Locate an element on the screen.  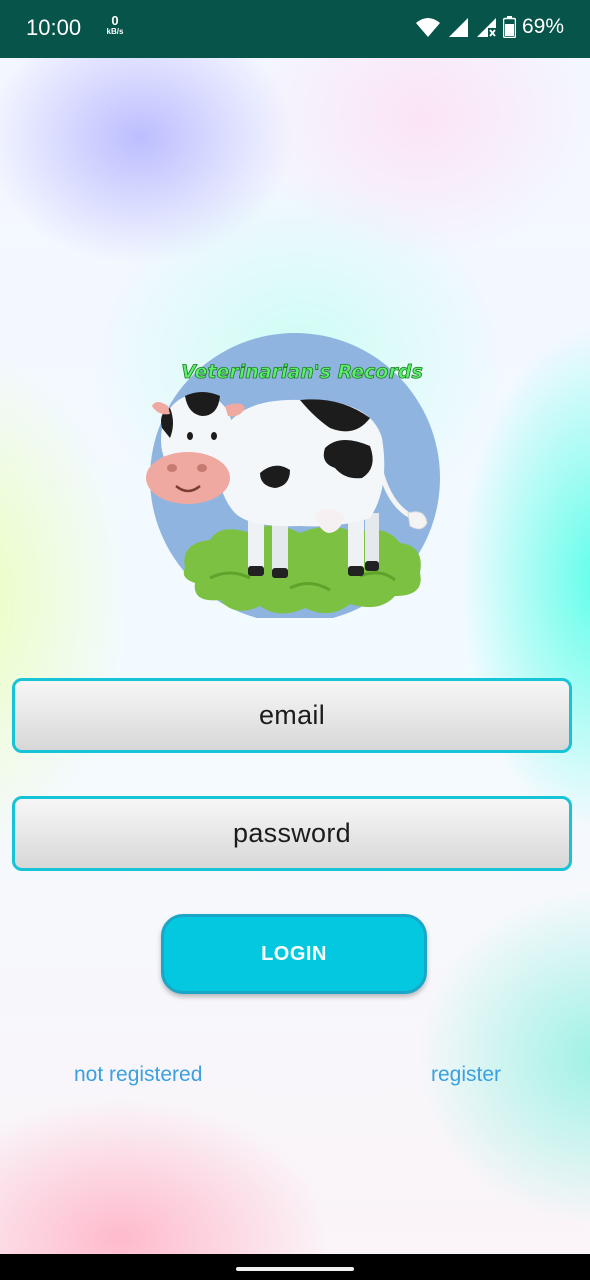
wifi-icon: 4 is located at coordinates (427, 27).